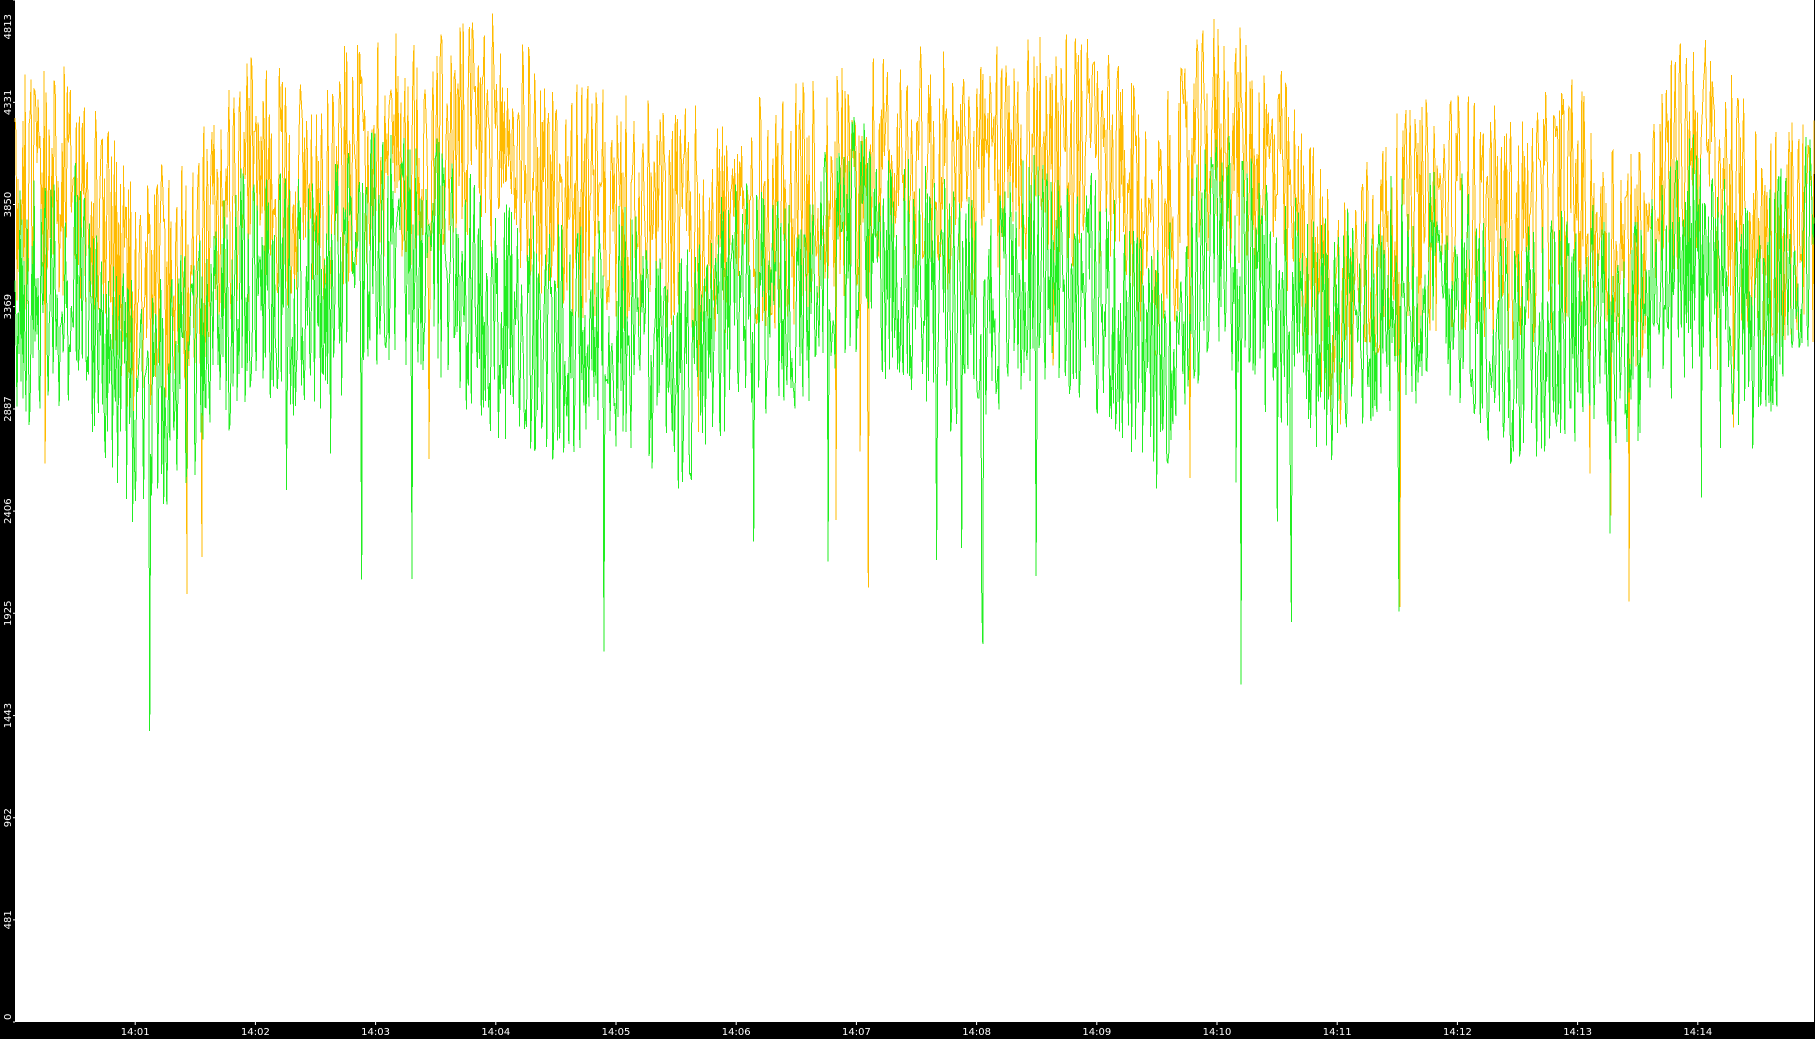 The height and width of the screenshot is (1039, 1815). I want to click on x-tick-label: 14:10, so click(1217, 1032).